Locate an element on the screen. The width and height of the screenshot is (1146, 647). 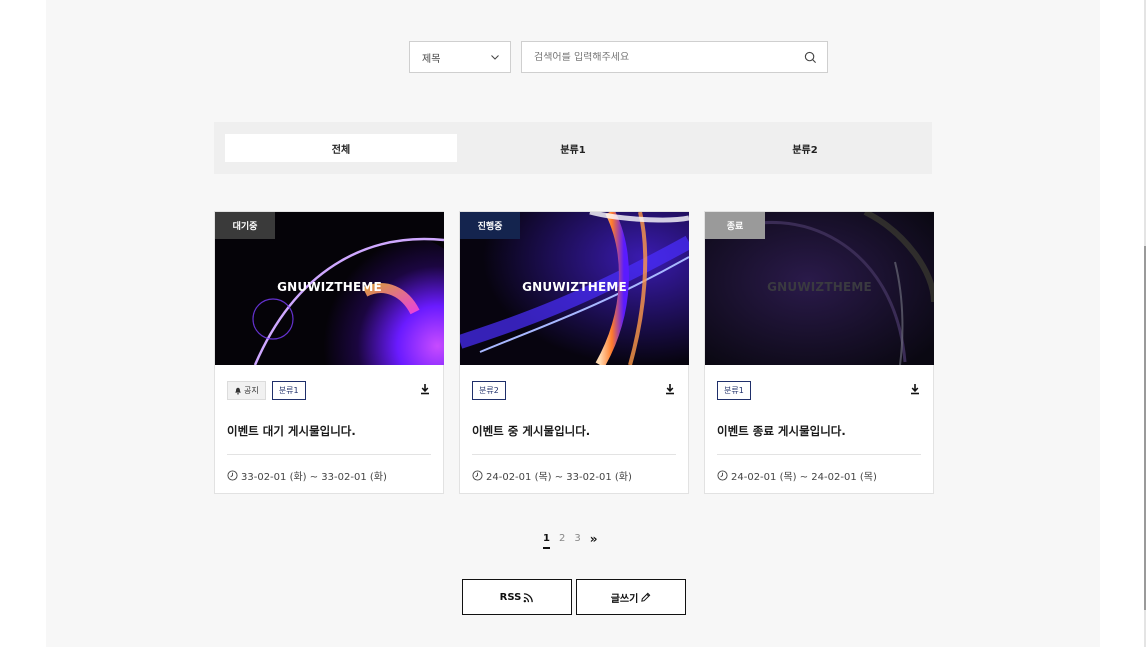
card-meta: 분류1 is located at coordinates (819, 390).